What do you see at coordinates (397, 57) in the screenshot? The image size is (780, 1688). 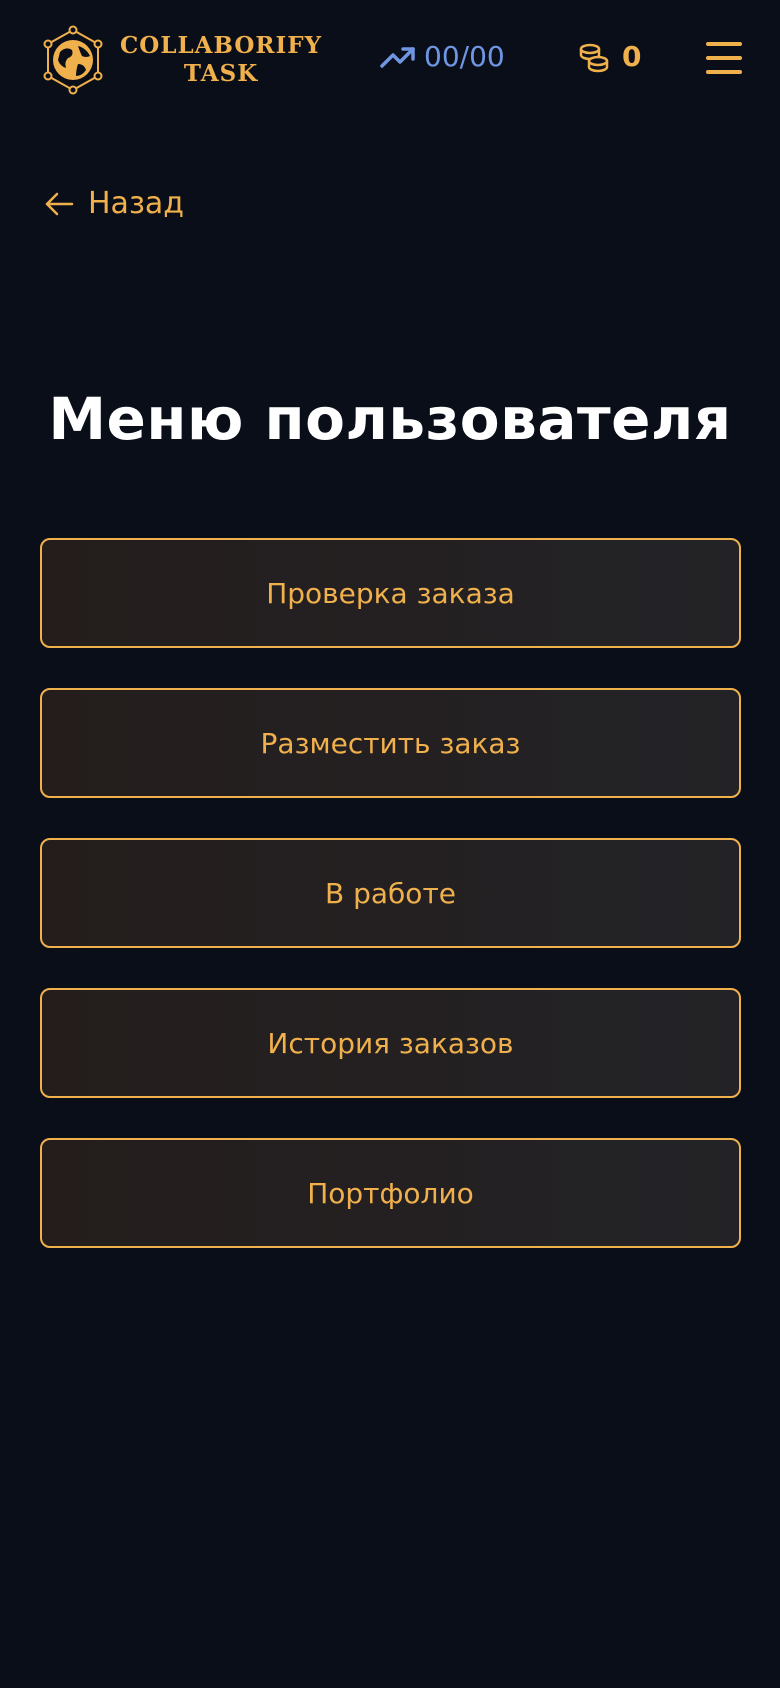 I see `trending-up-icon` at bounding box center [397, 57].